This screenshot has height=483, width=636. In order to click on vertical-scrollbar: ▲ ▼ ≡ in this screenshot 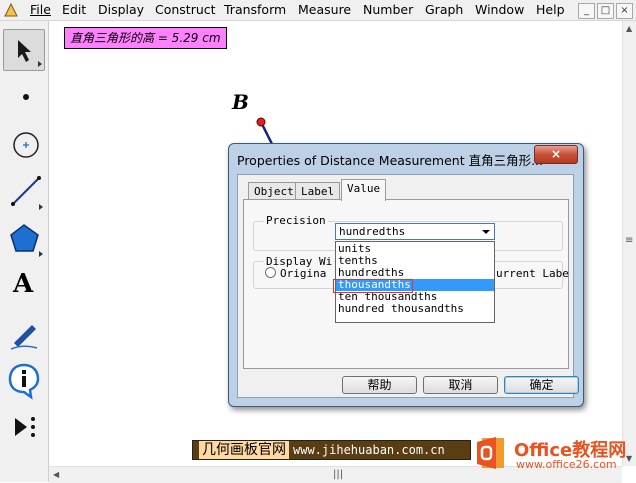, I will do `click(629, 243)`.